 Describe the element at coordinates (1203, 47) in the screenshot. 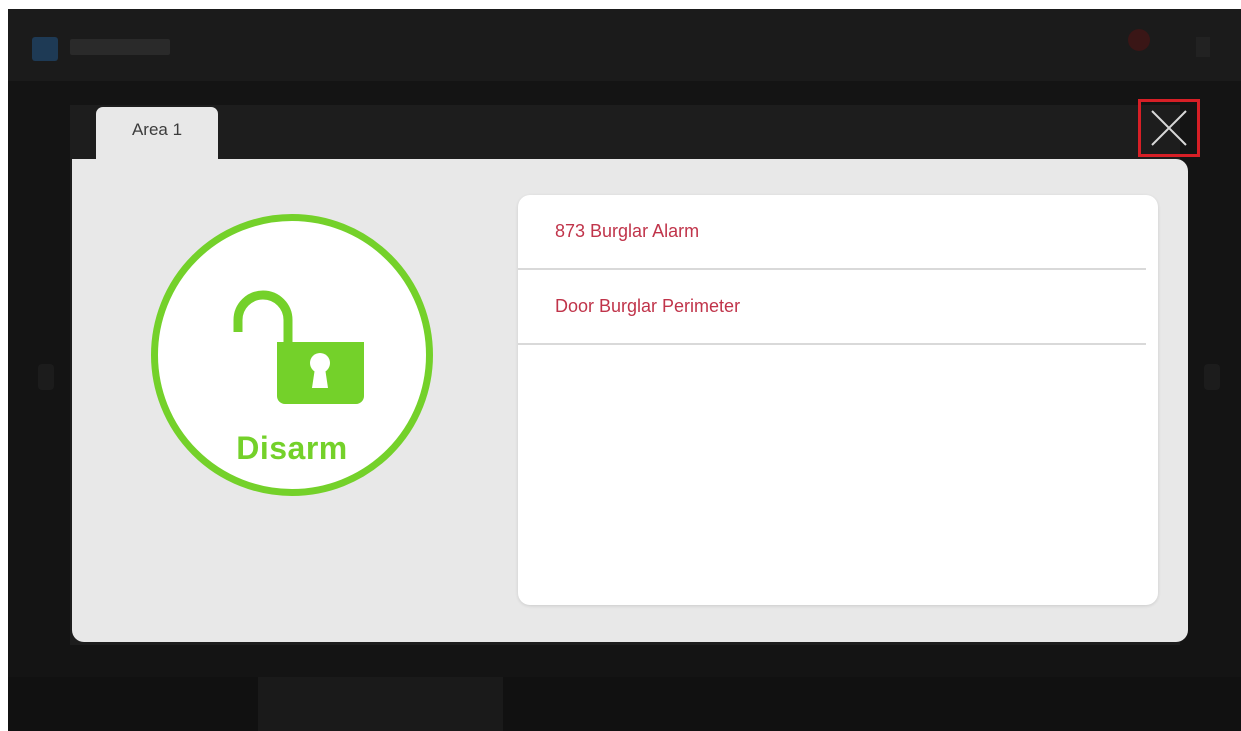

I see `menu-icon` at that location.